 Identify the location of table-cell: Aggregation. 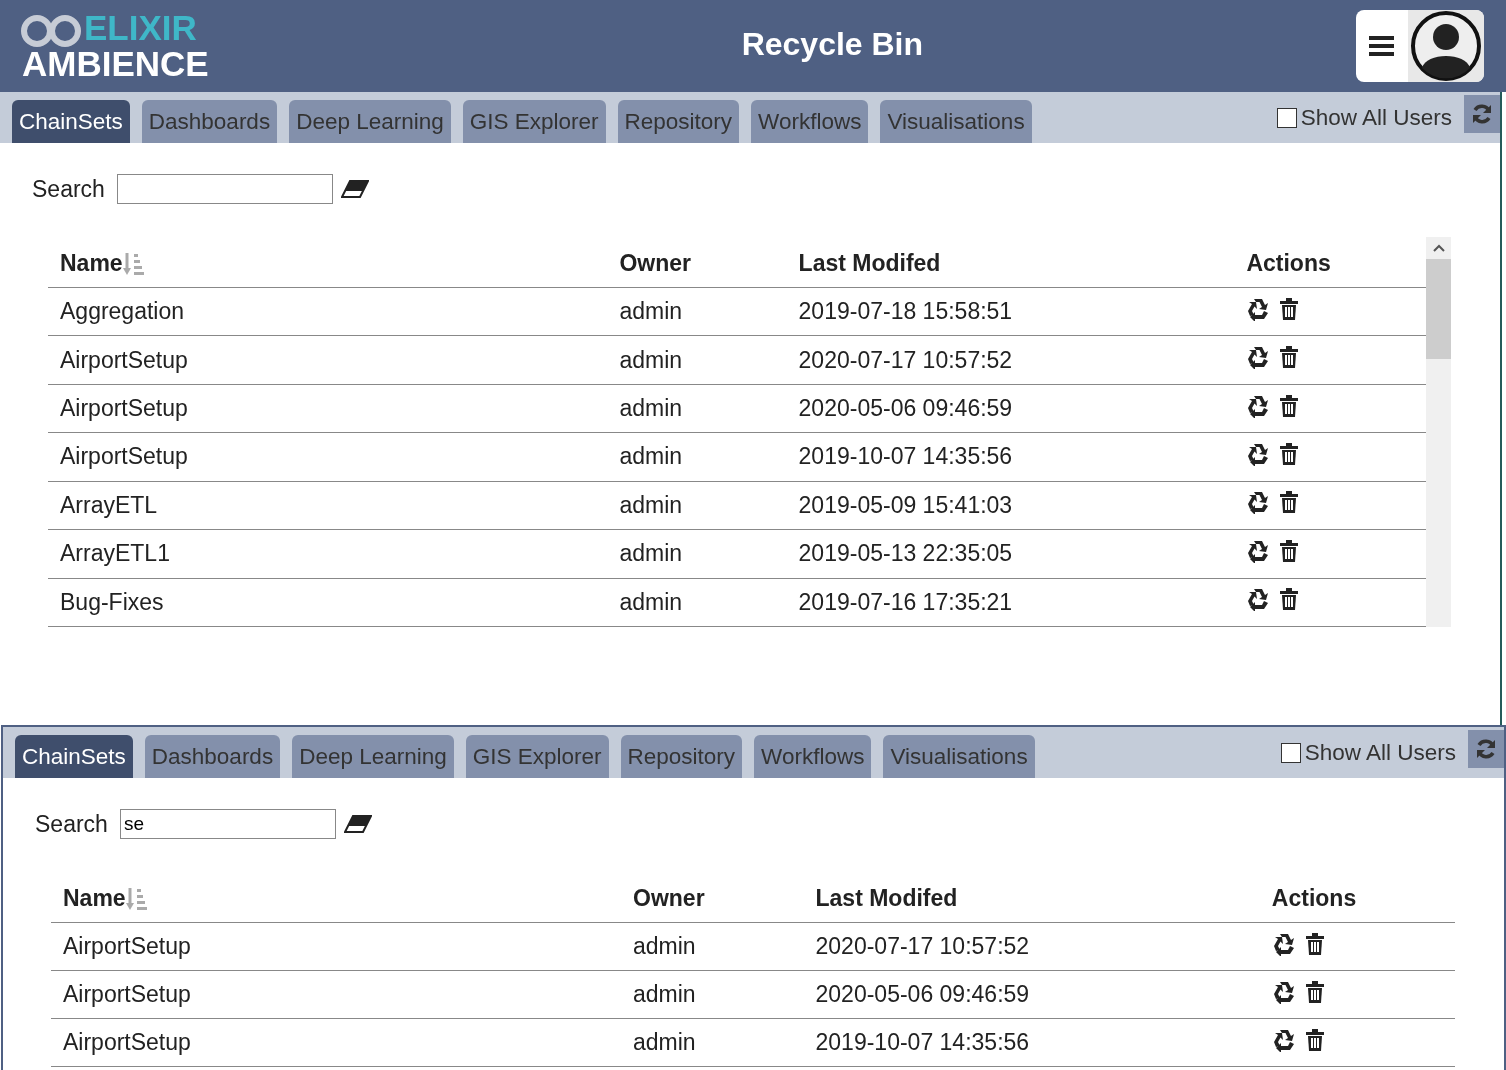
(122, 311).